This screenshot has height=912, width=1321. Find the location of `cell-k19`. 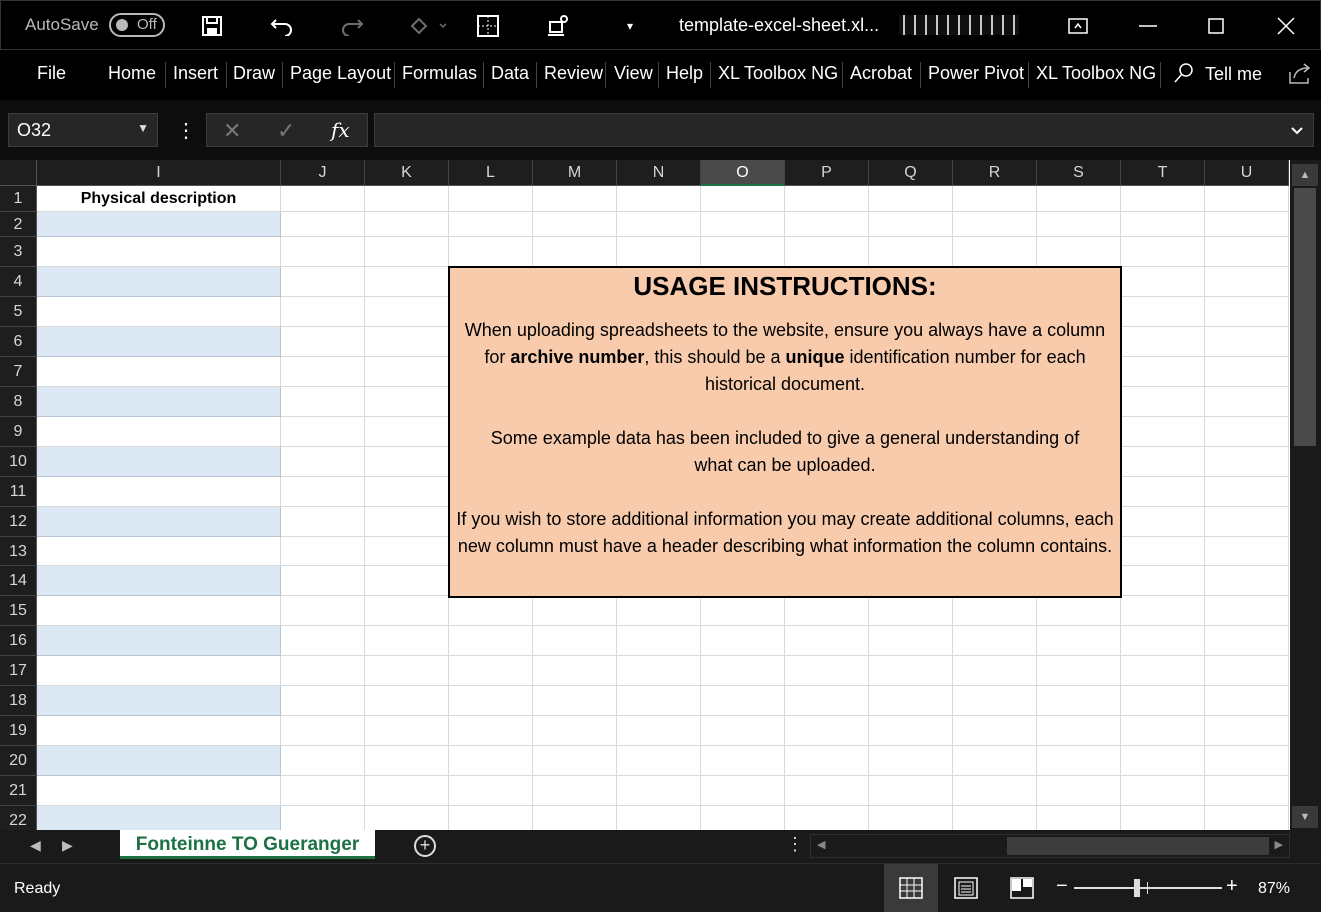

cell-k19 is located at coordinates (407, 731).